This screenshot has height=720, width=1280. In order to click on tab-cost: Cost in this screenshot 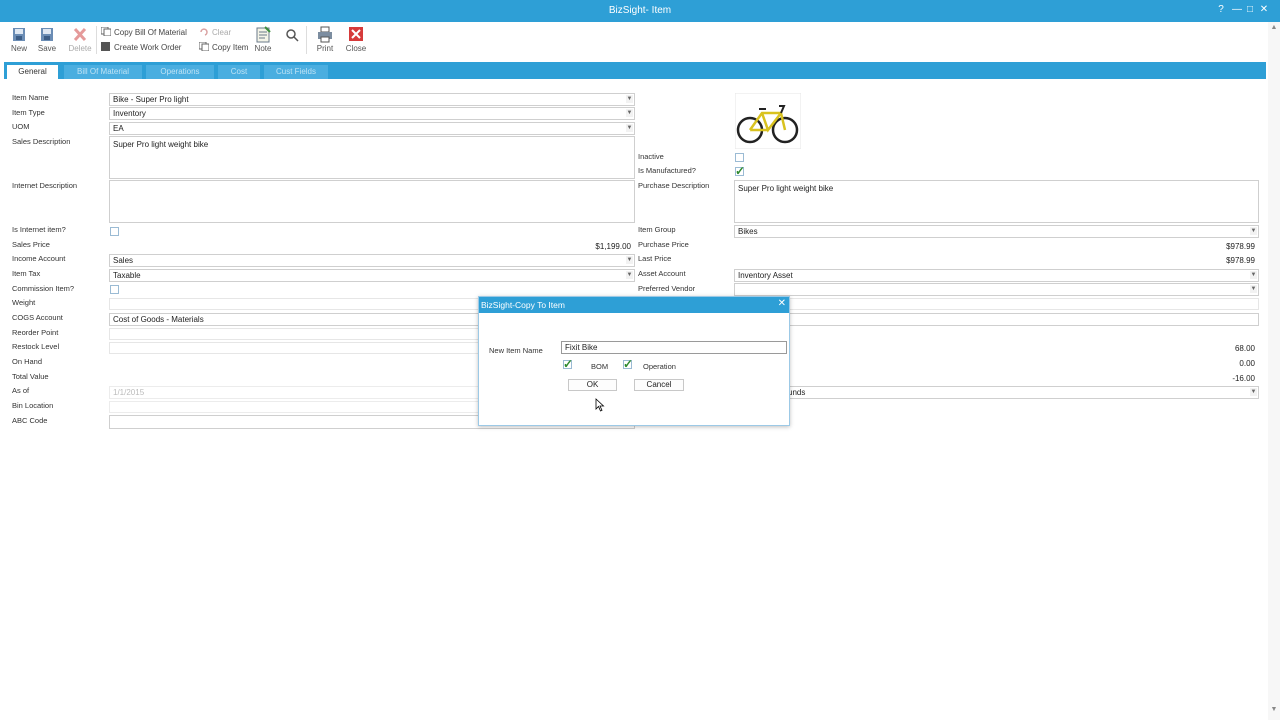, I will do `click(239, 72)`.